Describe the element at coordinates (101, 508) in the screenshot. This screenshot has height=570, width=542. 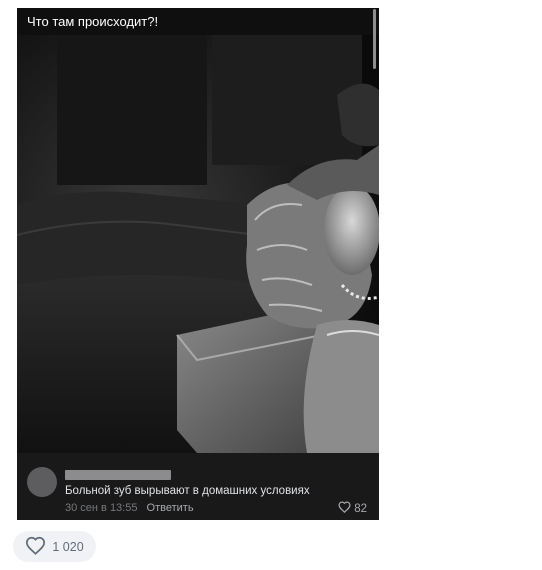
I see `comment-timestamp: 30 сен в 13:55` at that location.